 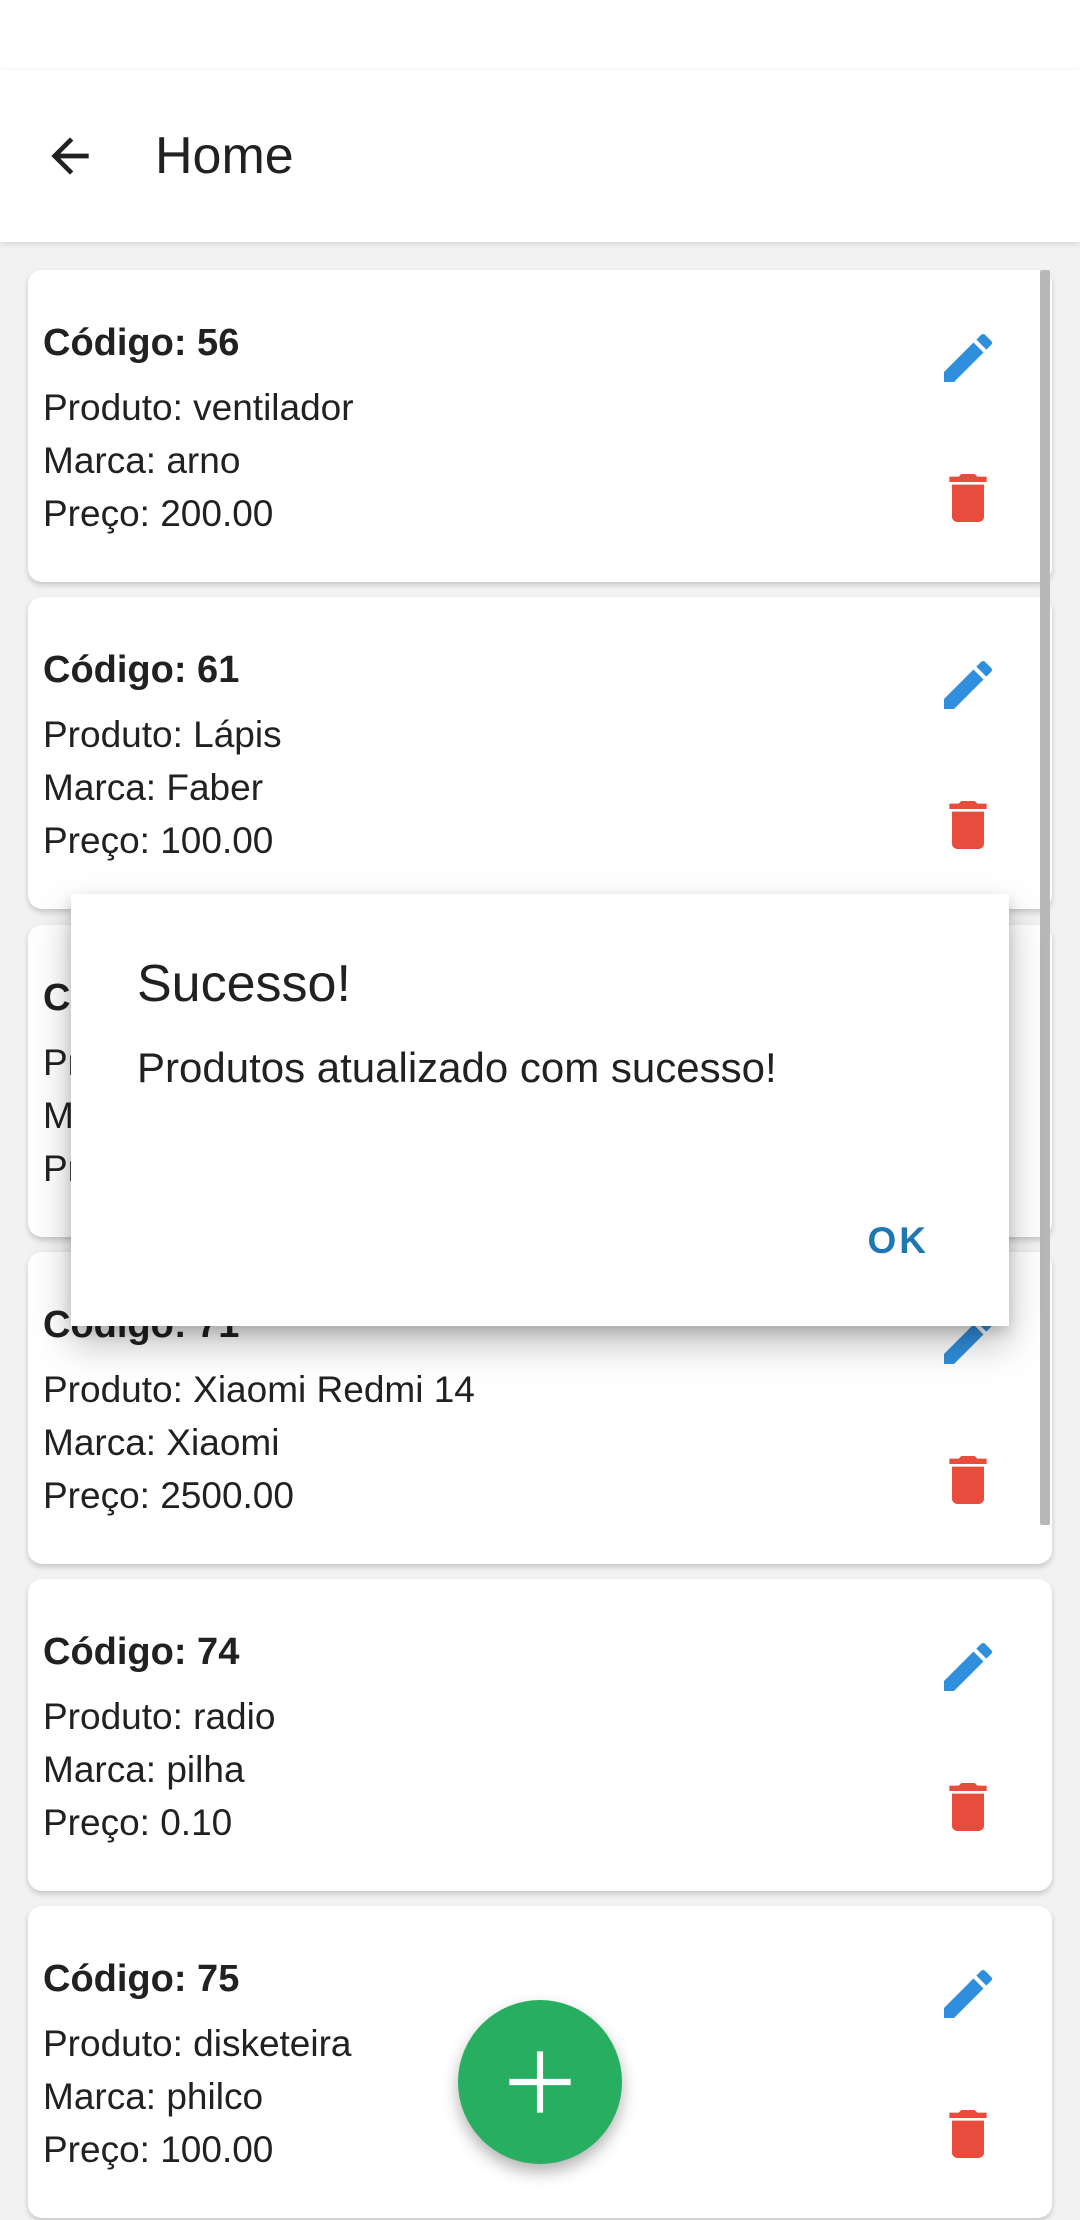 I want to click on product-brand: Marca: pilha, so click(x=144, y=1769).